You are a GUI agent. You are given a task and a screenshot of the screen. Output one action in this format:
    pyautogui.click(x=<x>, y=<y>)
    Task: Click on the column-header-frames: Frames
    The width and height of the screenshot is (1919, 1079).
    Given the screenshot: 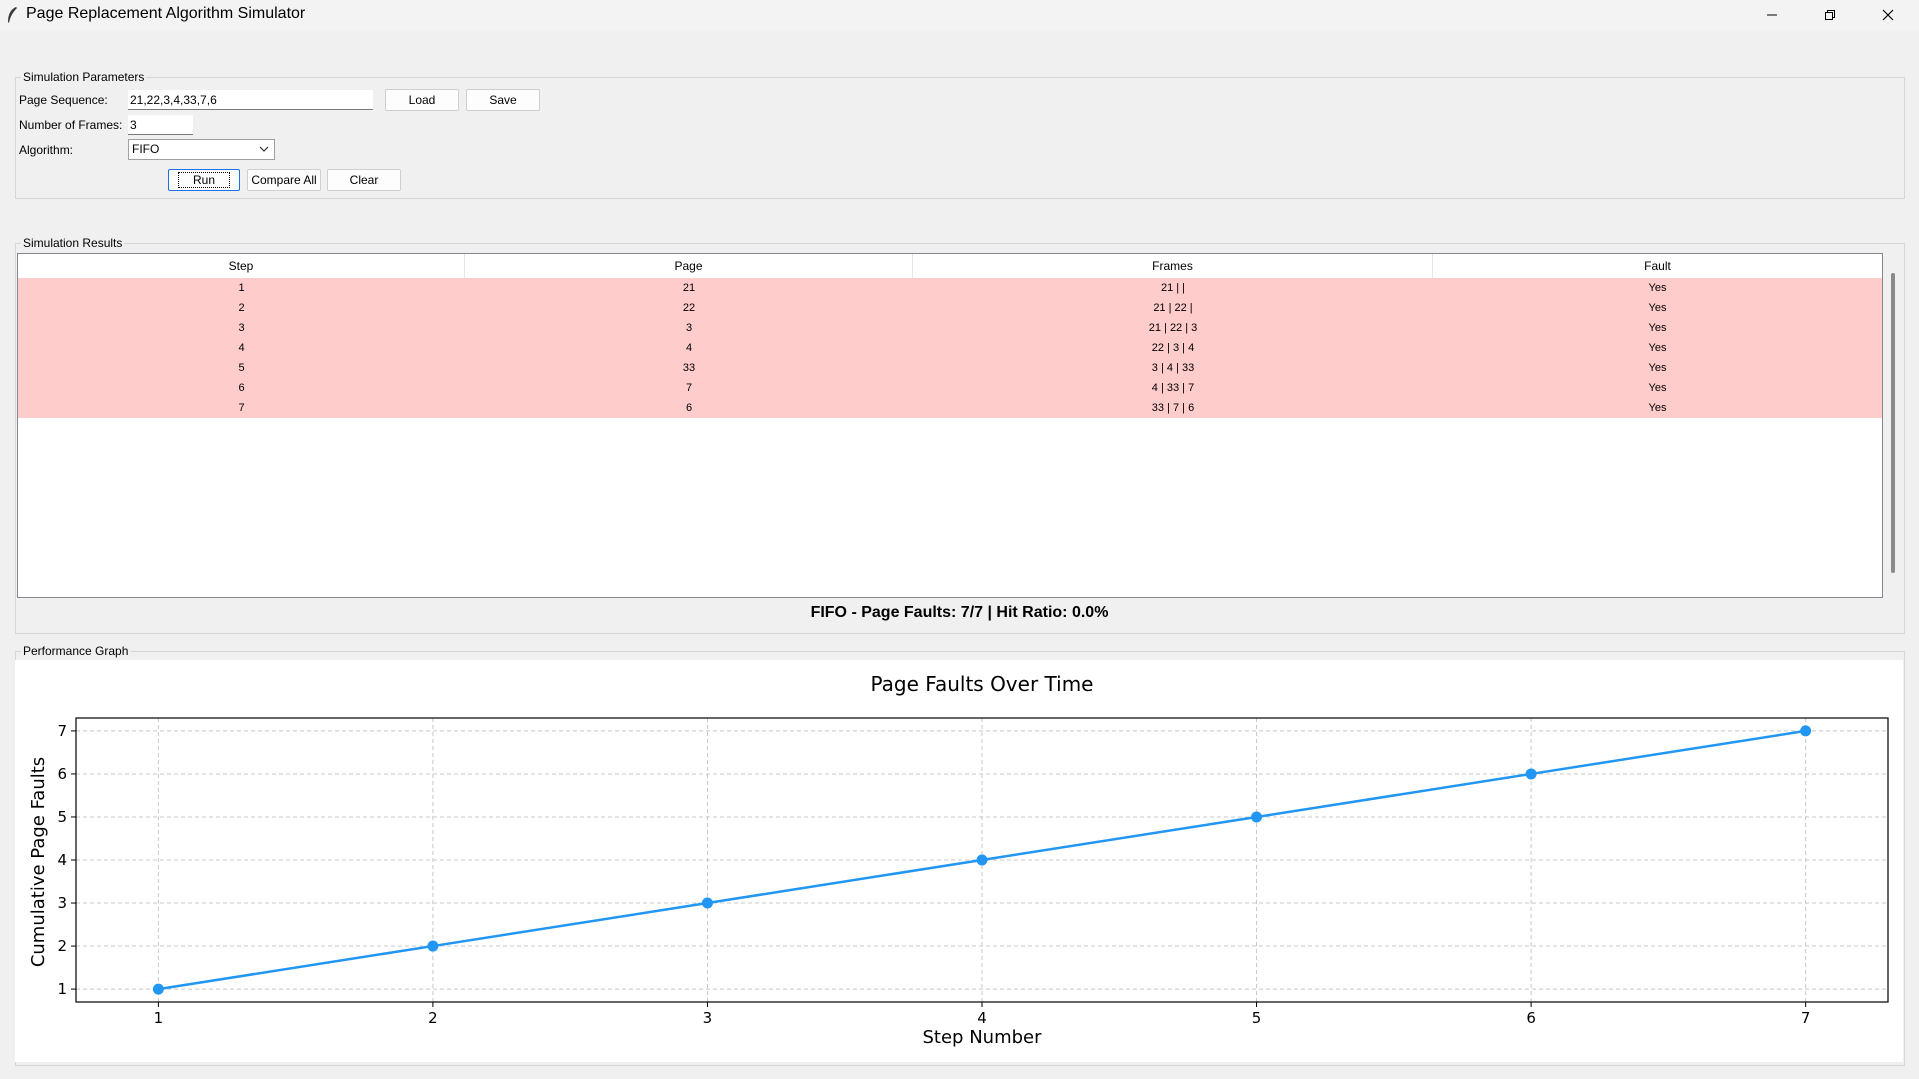 What is the action you would take?
    pyautogui.click(x=1173, y=266)
    